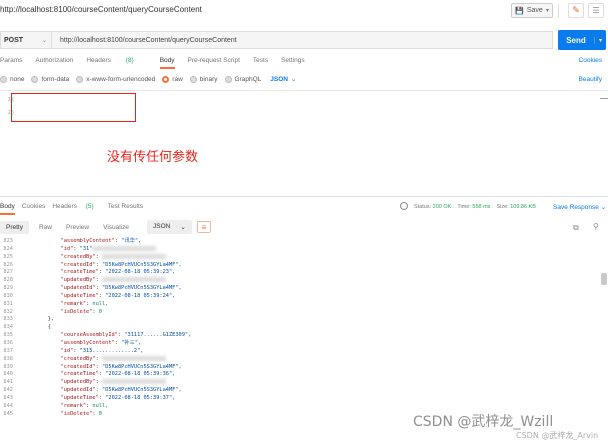 The image size is (608, 440). Describe the element at coordinates (481, 207) in the screenshot. I see `time-value: 558 ms` at that location.